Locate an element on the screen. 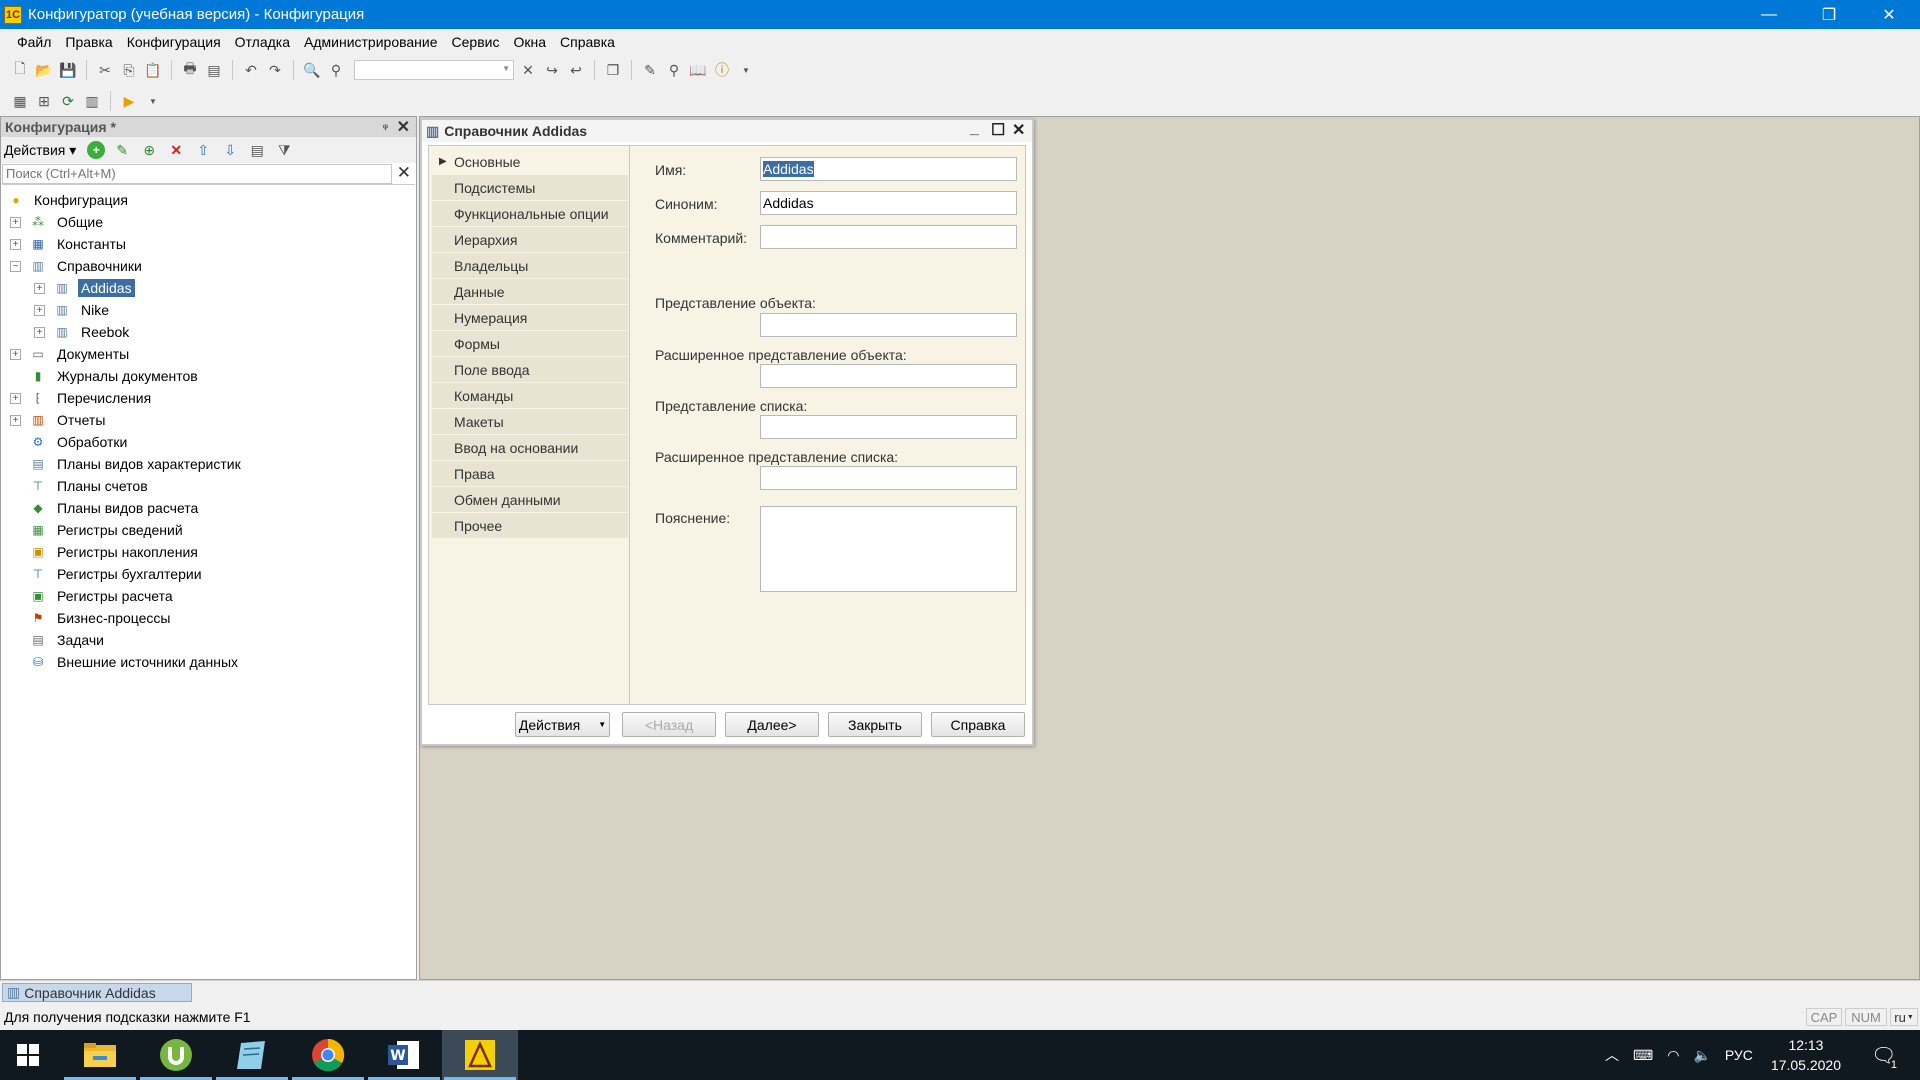 The image size is (1920, 1080). start-button is located at coordinates (28, 1055).